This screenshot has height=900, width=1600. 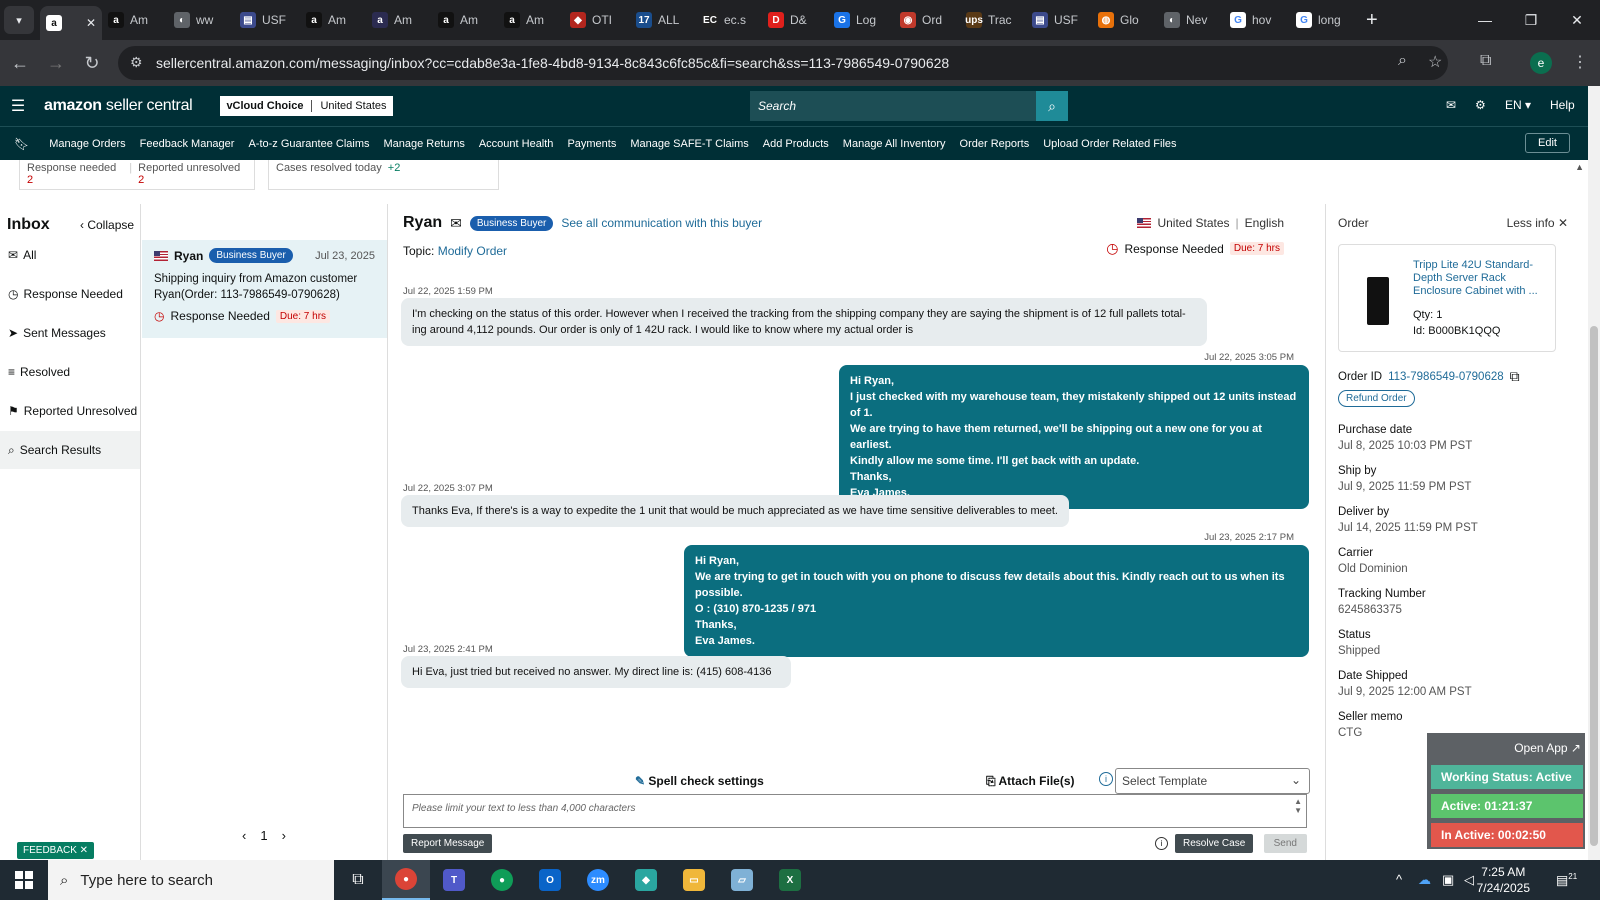 What do you see at coordinates (1566, 880) in the screenshot?
I see `notification-icon: ▤21` at bounding box center [1566, 880].